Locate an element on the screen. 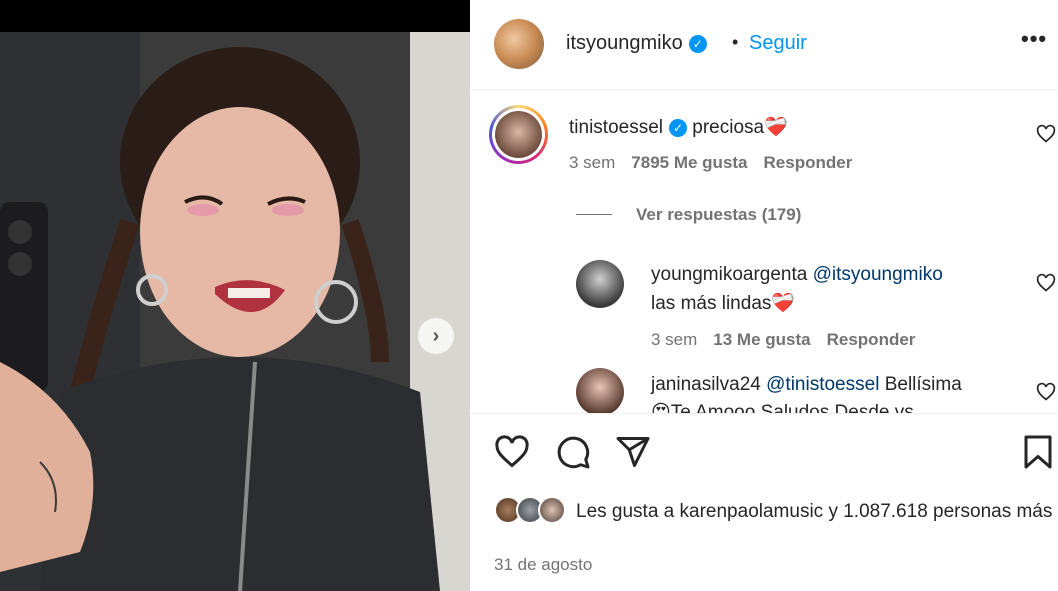 The image size is (1058, 591). view-replies-button: Ver respuestas (179) is located at coordinates (718, 215).